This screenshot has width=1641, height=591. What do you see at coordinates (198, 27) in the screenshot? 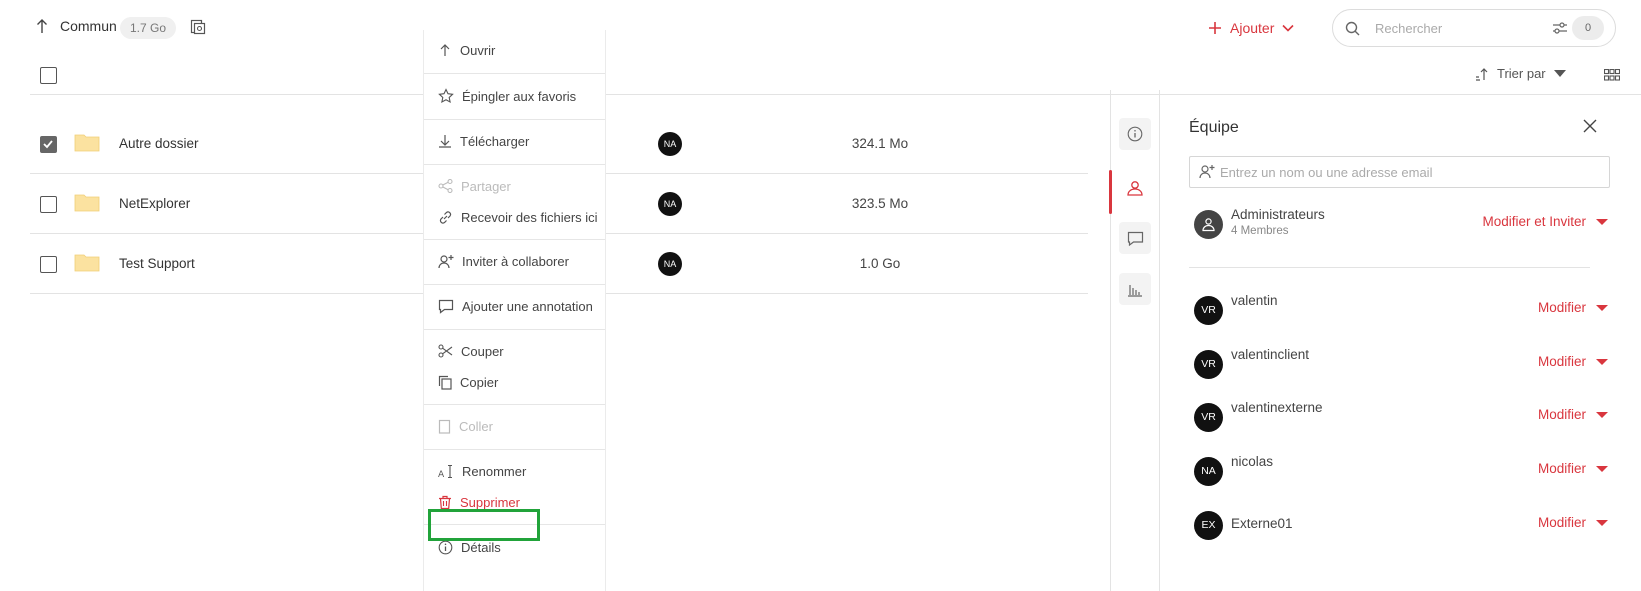
I see `folder-settings-icon` at bounding box center [198, 27].